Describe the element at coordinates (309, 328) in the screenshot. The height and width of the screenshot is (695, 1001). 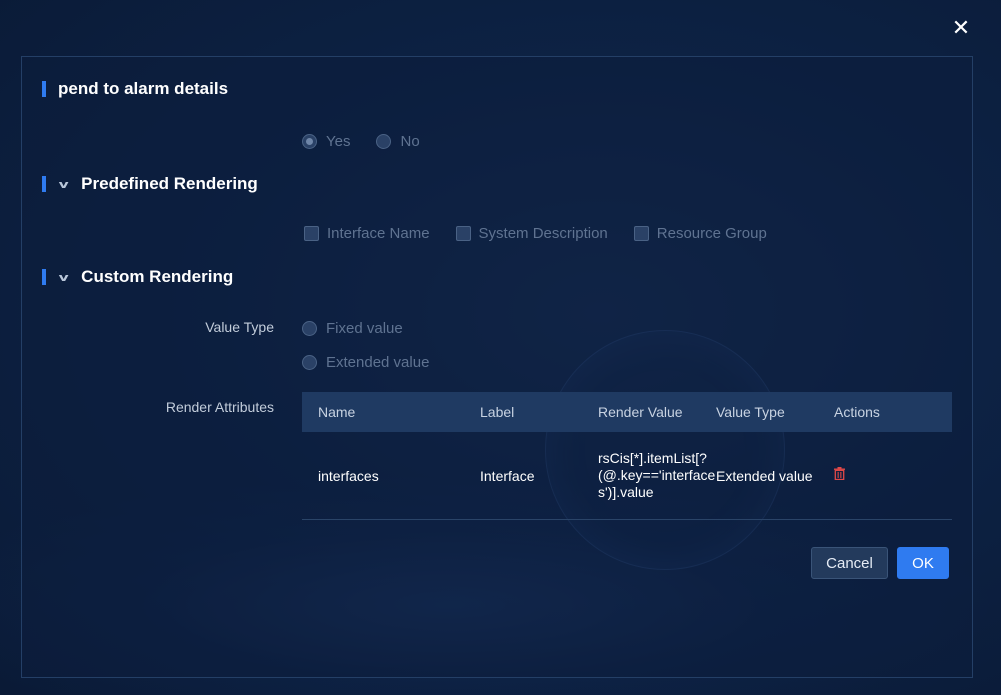
I see `radio-fixed-circle` at that location.